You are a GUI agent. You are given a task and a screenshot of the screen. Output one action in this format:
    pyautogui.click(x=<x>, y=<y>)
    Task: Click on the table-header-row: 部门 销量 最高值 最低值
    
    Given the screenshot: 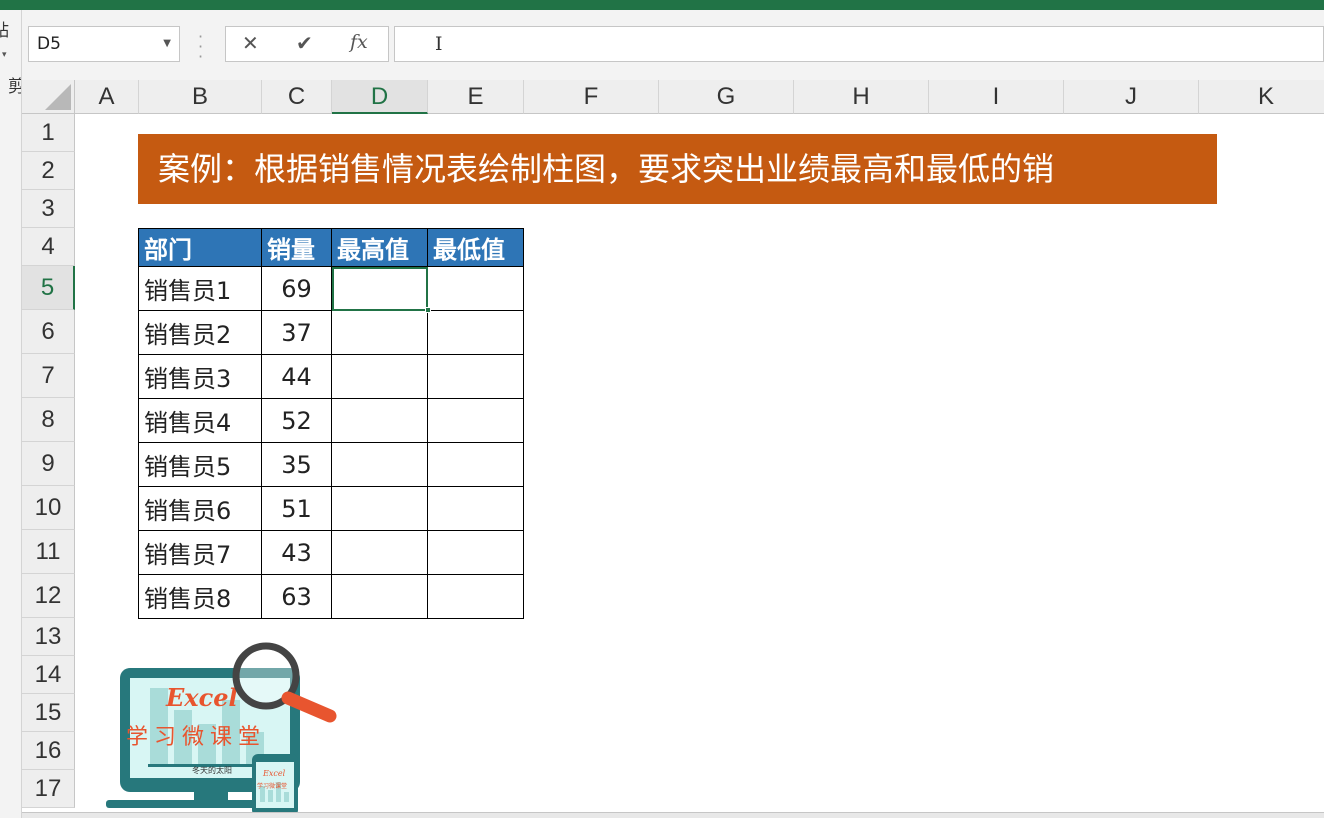 What is the action you would take?
    pyautogui.click(x=331, y=247)
    